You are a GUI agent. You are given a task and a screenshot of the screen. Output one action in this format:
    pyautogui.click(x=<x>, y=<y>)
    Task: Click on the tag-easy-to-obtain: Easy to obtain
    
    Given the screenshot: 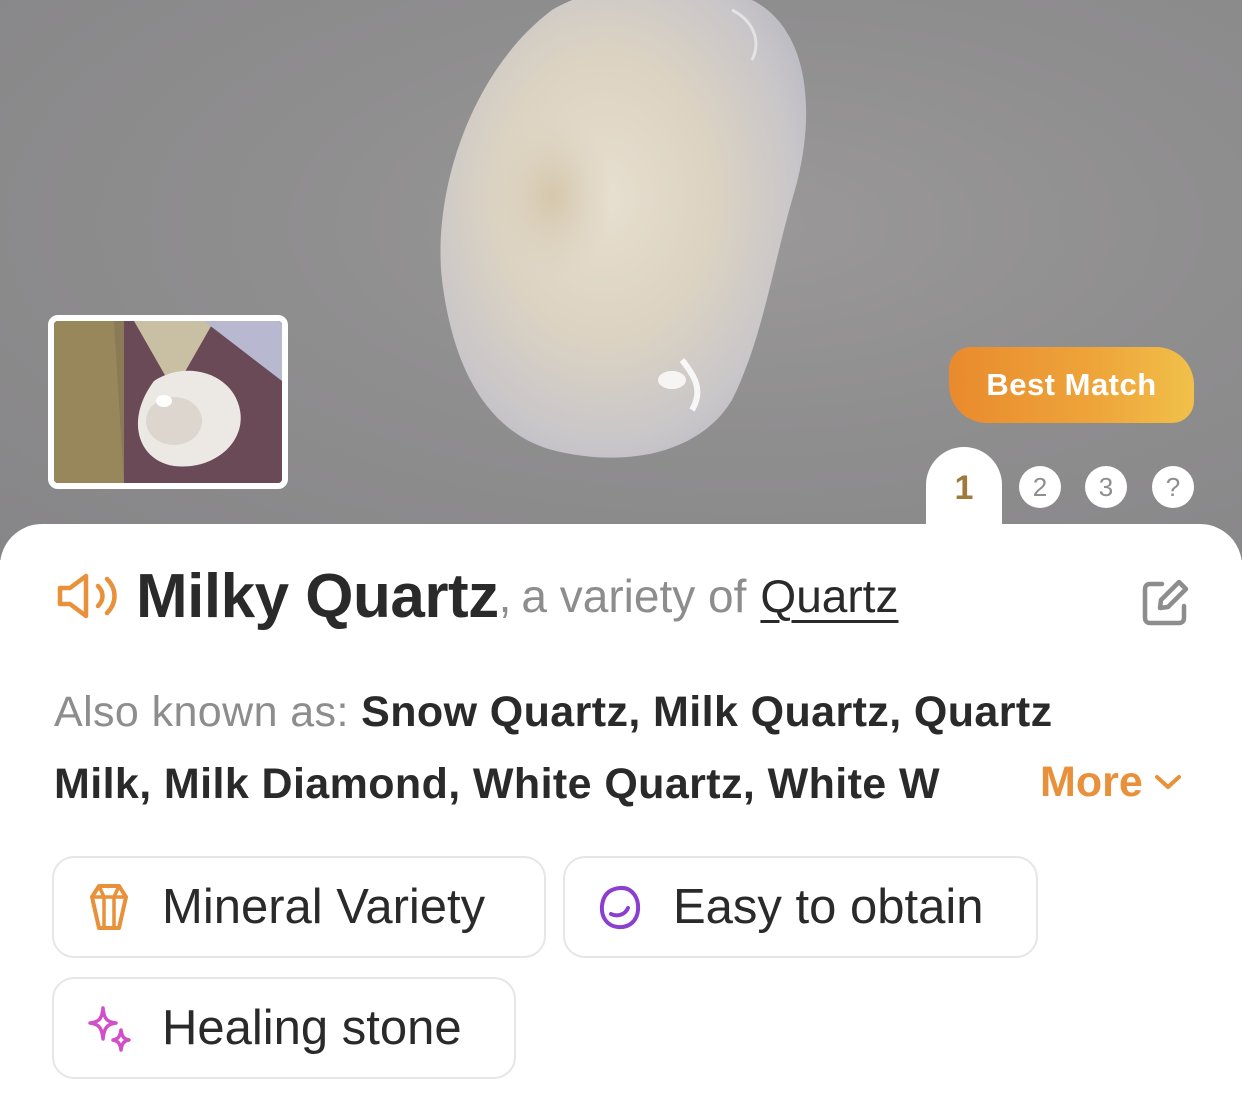 What is the action you would take?
    pyautogui.click(x=800, y=907)
    